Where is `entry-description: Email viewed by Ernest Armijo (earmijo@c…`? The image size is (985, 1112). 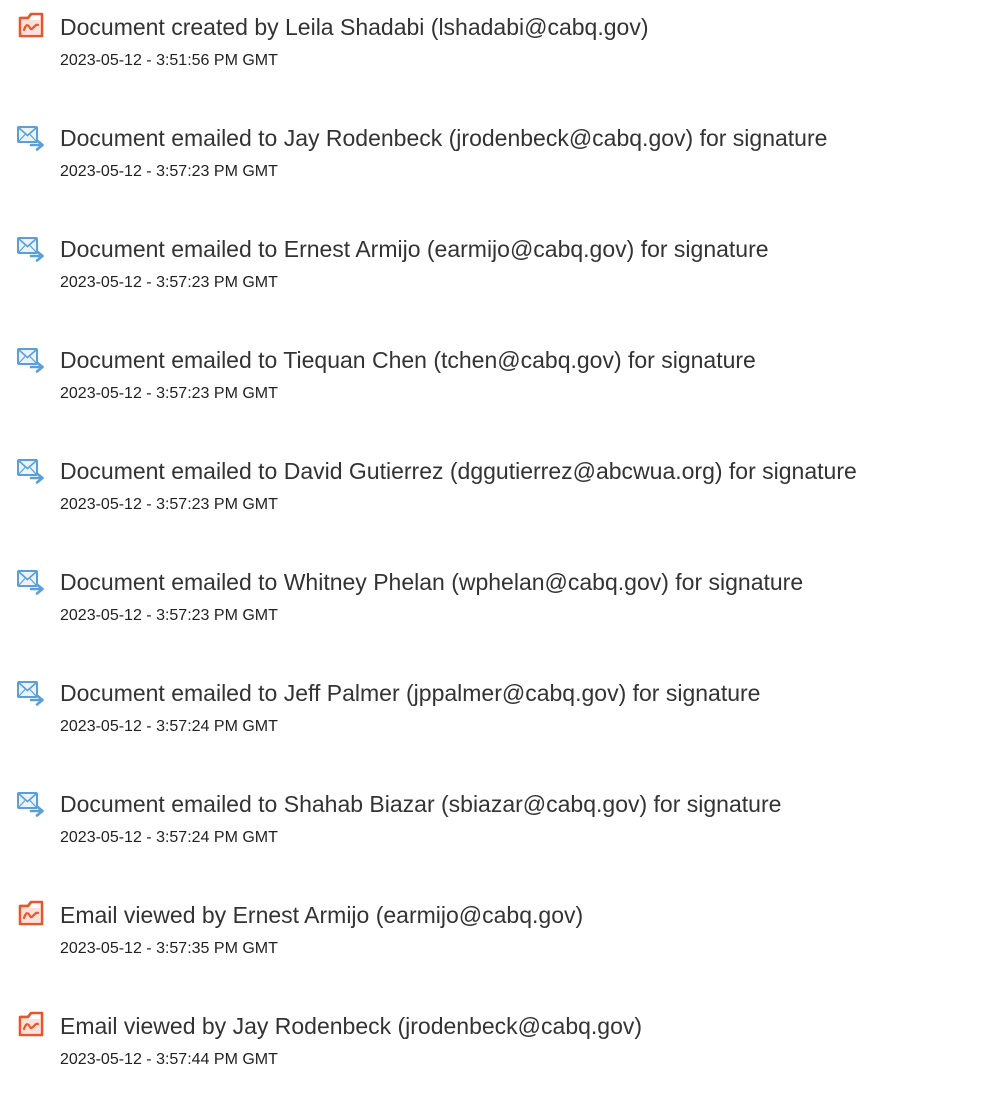
entry-description: Email viewed by Ernest Armijo (earmijo@c… is located at coordinates (322, 915).